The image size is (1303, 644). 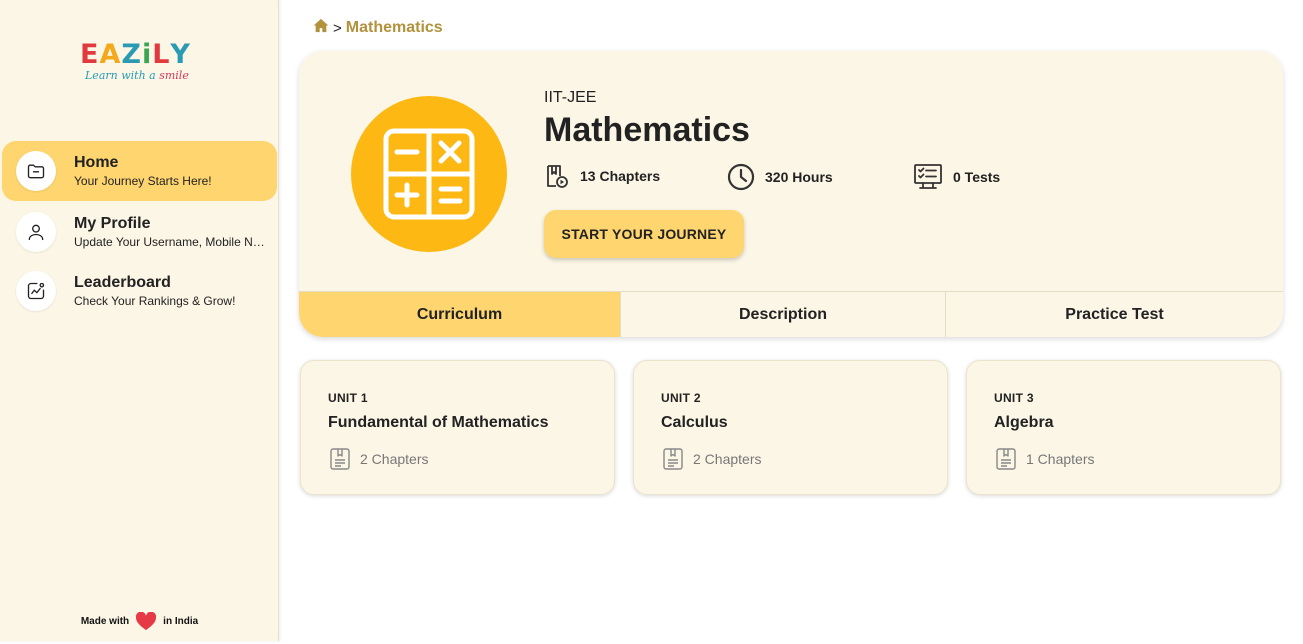 I want to click on tab-description: Description, so click(x=783, y=314).